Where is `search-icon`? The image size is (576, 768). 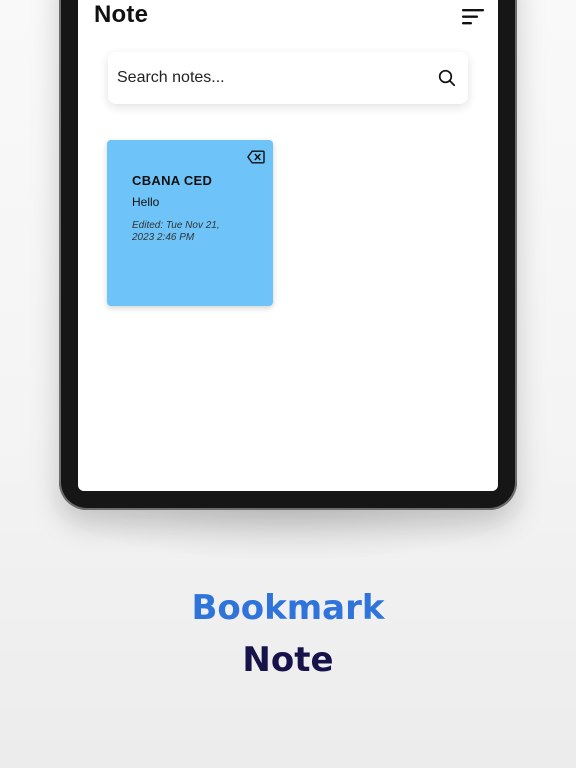 search-icon is located at coordinates (447, 78).